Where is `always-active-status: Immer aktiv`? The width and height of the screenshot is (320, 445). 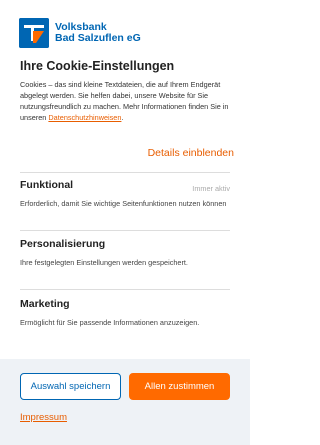 always-active-status: Immer aktiv is located at coordinates (211, 188).